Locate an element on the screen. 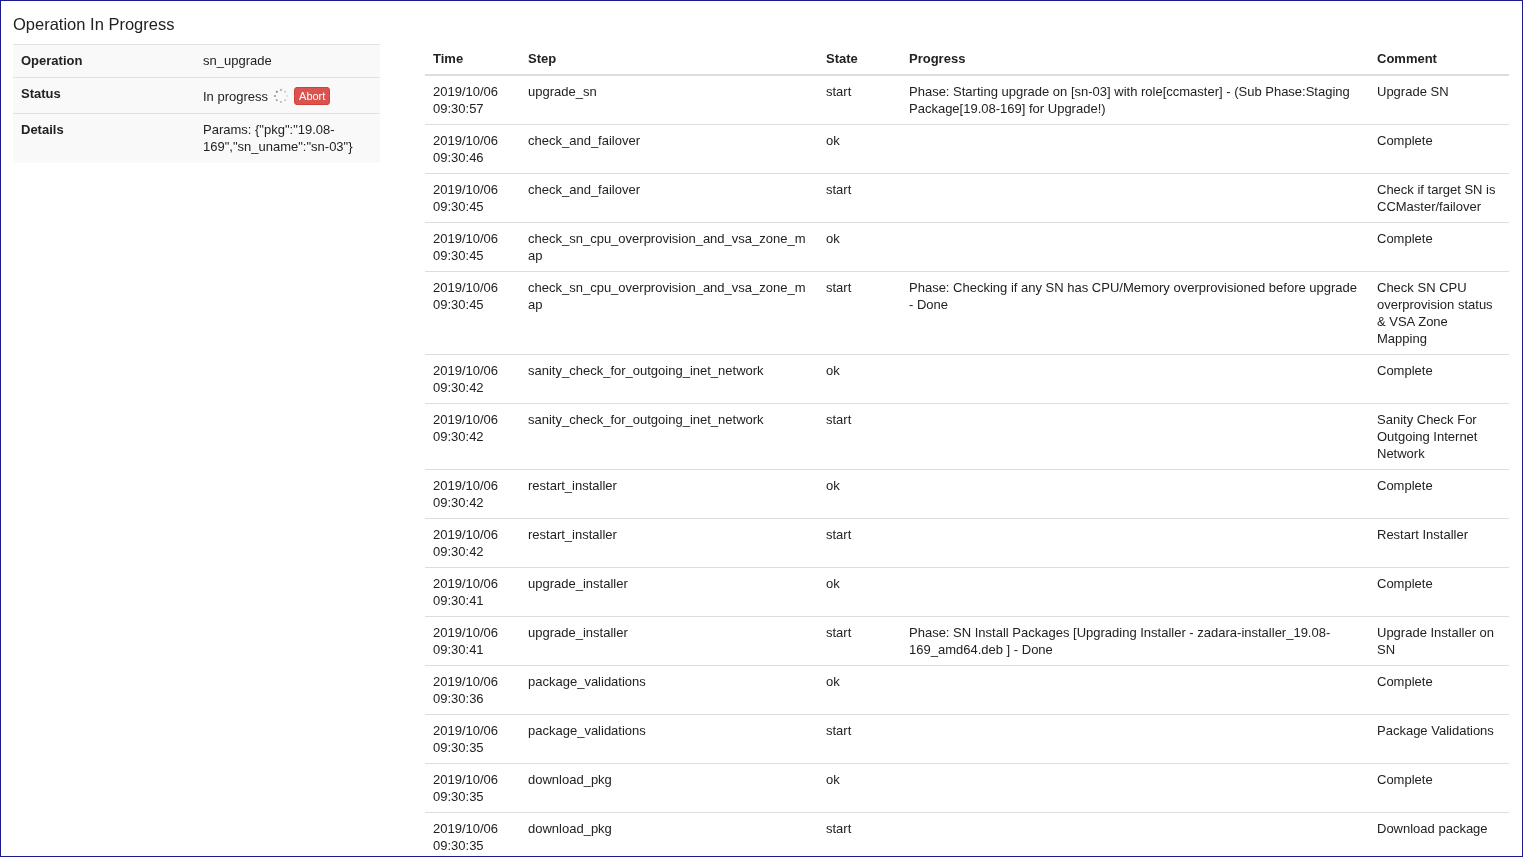  column-header: State is located at coordinates (859, 59).